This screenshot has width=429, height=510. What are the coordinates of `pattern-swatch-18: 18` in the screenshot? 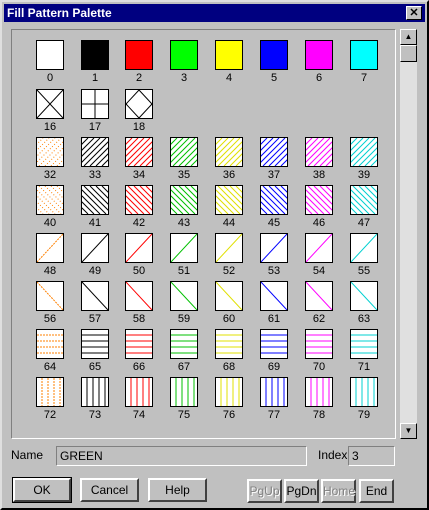 It's located at (139, 111).